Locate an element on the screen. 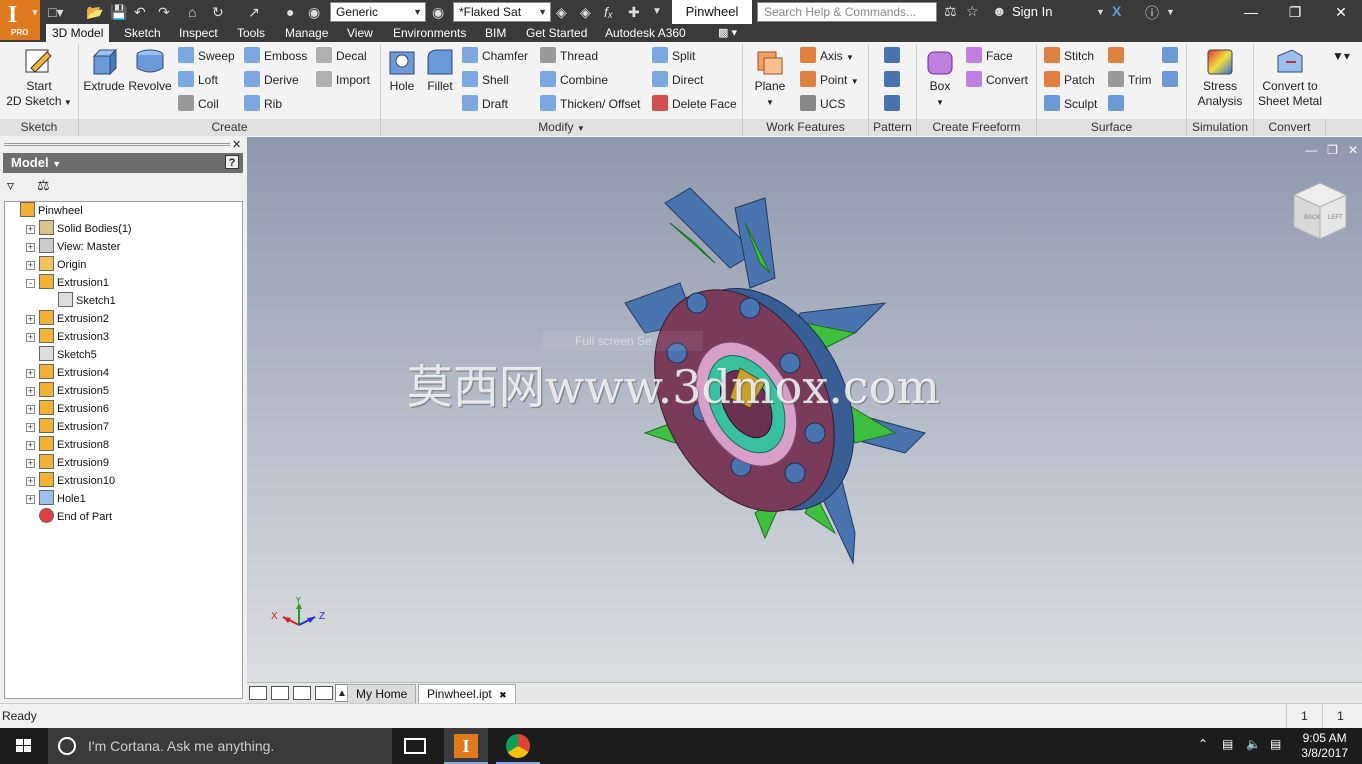 This screenshot has width=1362, height=764. viewport-minimize-icon: — is located at coordinates (1311, 150).